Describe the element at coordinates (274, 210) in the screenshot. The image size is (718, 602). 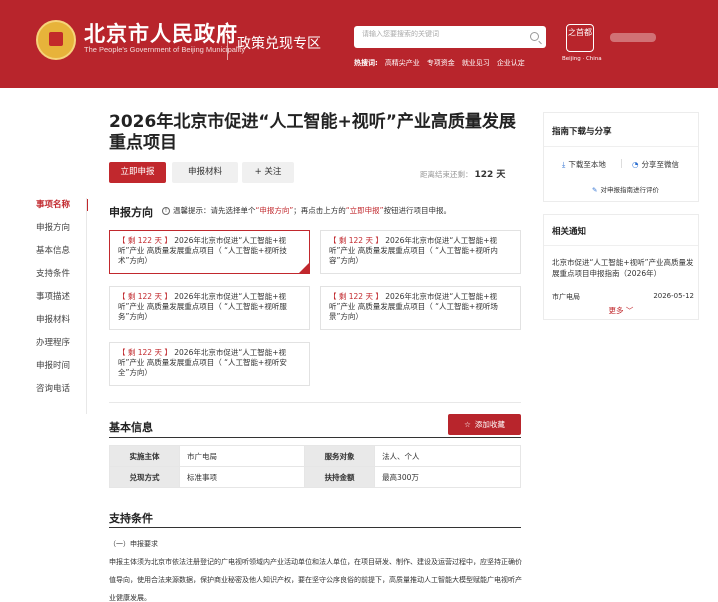
I see `tip-highlight: “申报方向”` at that location.